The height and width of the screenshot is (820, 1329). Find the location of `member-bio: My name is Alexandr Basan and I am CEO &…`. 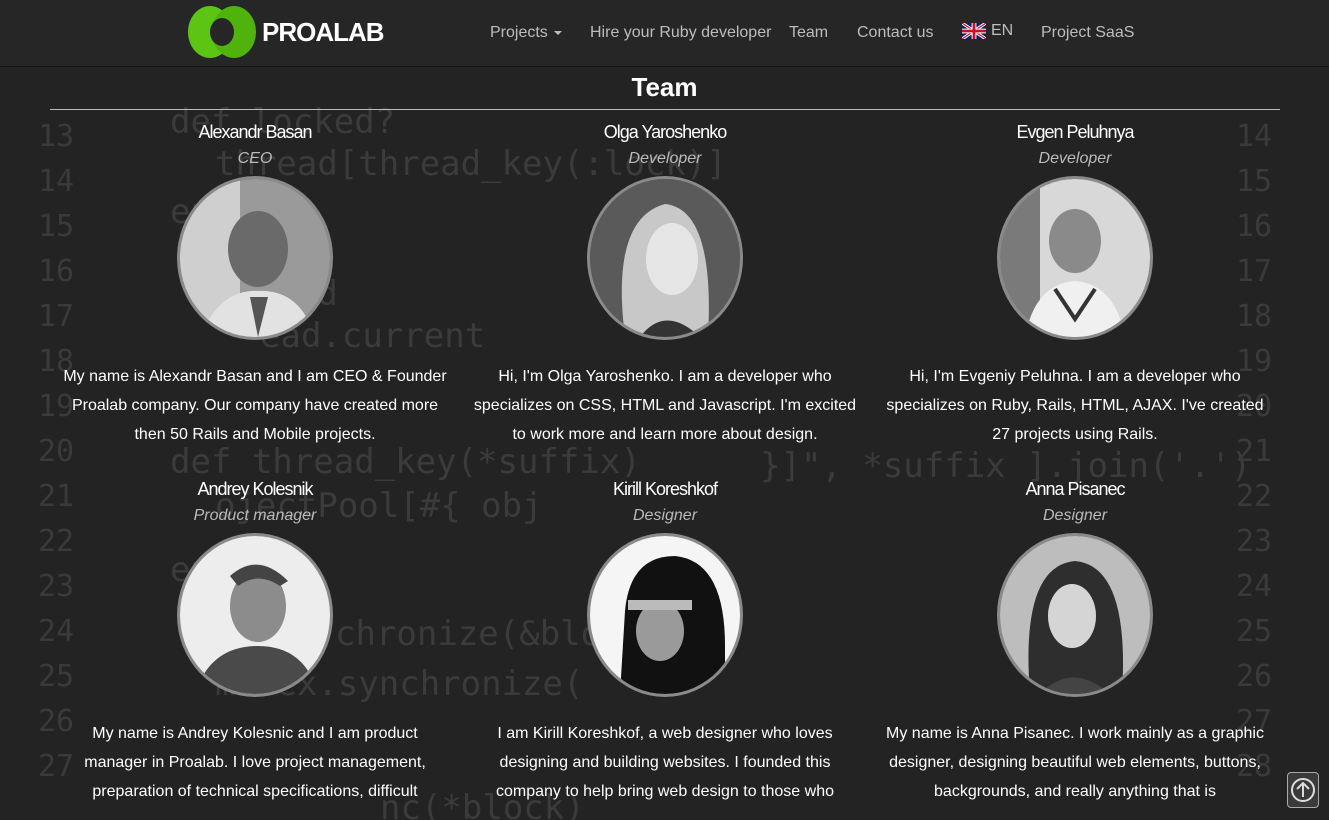

member-bio: My name is Alexandr Basan and I am CEO &… is located at coordinates (255, 405).